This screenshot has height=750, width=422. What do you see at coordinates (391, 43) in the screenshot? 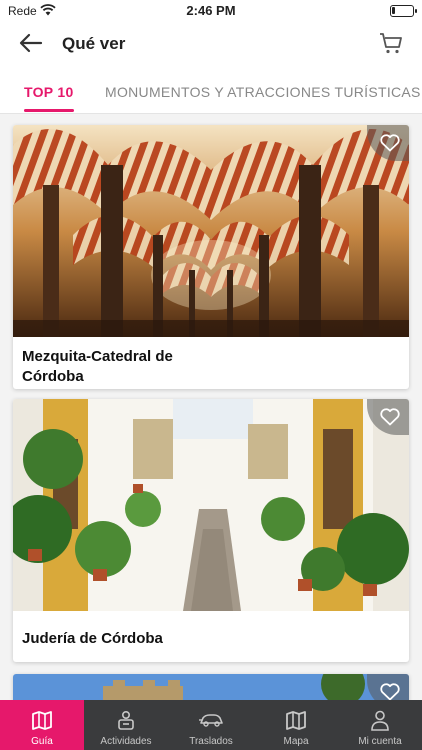
I see `cart-icon` at bounding box center [391, 43].